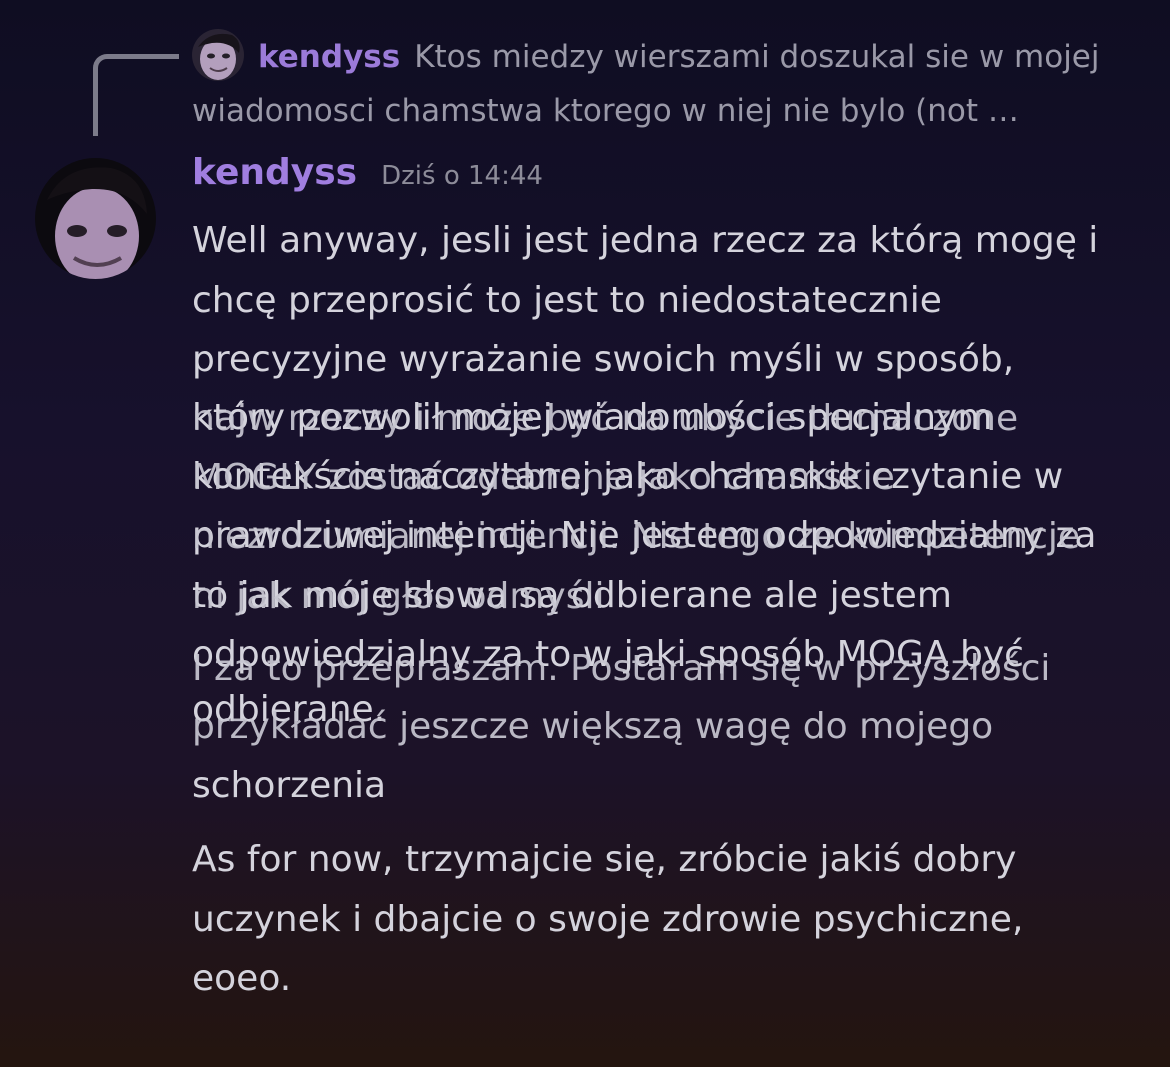 Image resolution: width=1170 pixels, height=1067 pixels. I want to click on message-timestamp: Dziś o 14:44, so click(462, 176).